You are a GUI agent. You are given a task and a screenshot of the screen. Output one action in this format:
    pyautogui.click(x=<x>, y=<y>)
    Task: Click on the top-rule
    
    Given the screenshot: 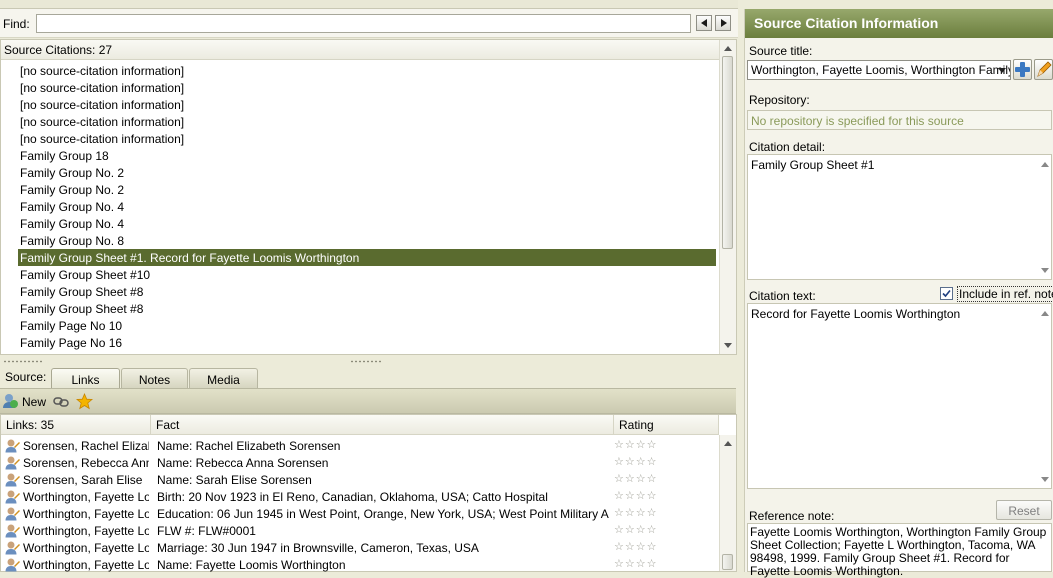 What is the action you would take?
    pyautogui.click(x=369, y=4)
    